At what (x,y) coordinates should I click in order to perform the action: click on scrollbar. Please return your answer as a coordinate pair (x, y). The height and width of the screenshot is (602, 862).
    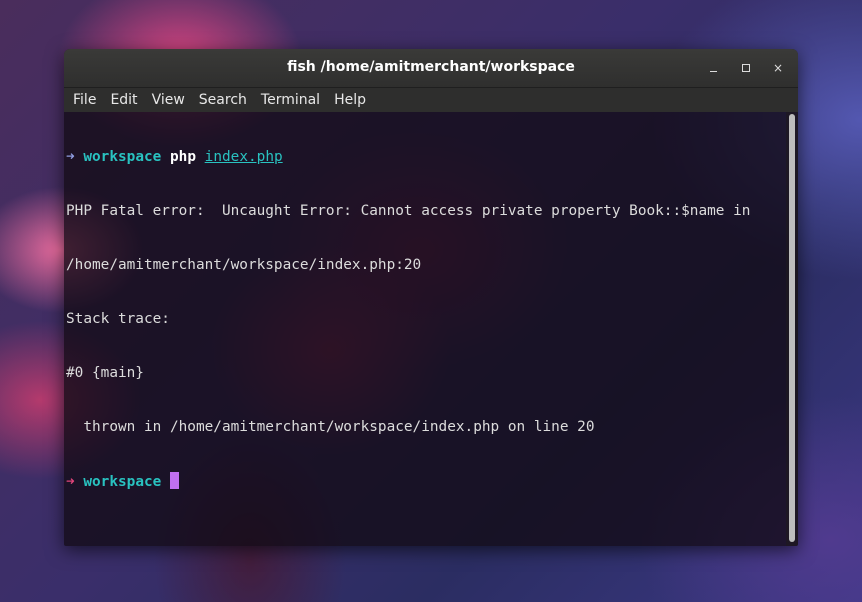
    Looking at the image, I should click on (792, 329).